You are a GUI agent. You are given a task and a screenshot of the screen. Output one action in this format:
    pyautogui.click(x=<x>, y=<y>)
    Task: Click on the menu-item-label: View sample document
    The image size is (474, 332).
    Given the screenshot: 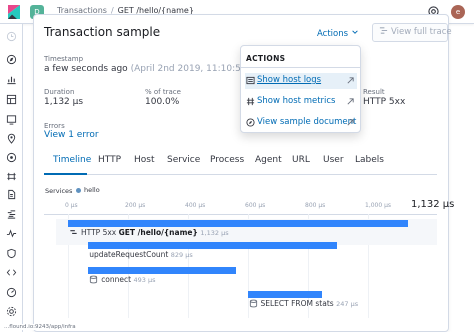 What is the action you would take?
    pyautogui.click(x=307, y=122)
    